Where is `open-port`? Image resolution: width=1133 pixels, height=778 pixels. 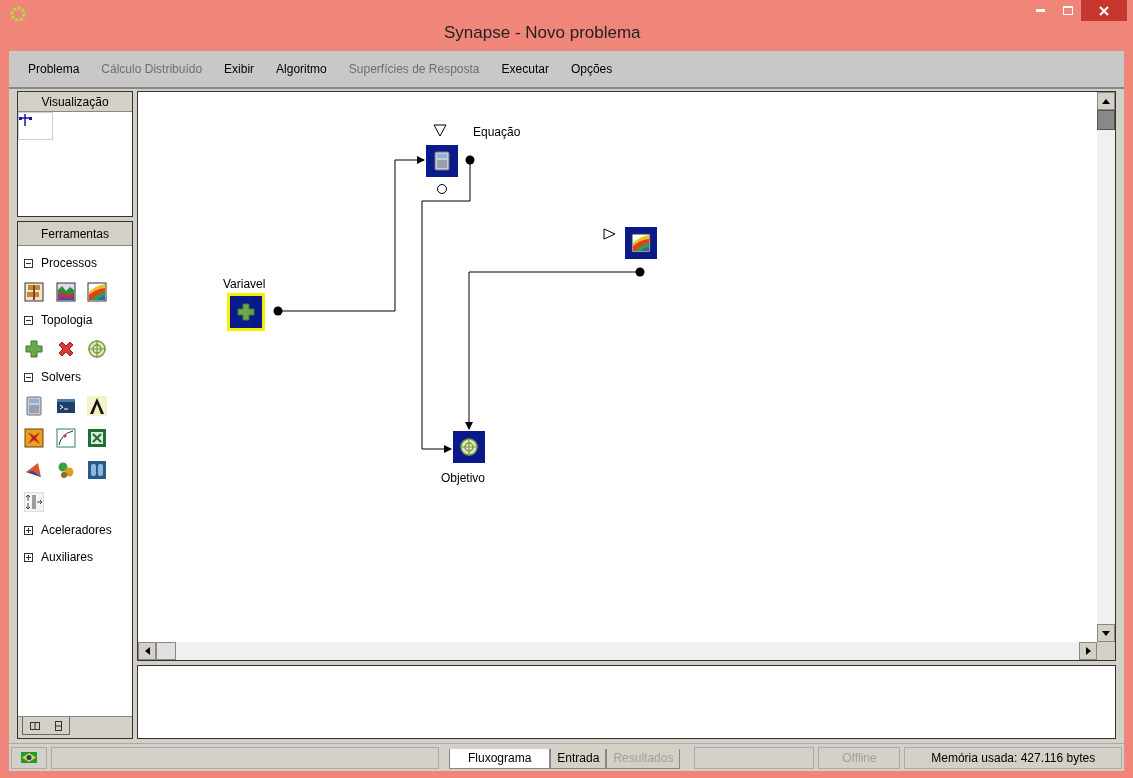
open-port is located at coordinates (442, 189).